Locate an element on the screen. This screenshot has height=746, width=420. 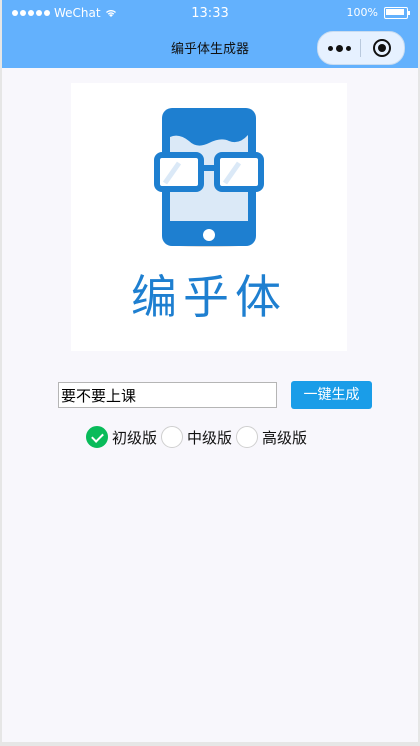
status-bar: WeChat 13:33 100% is located at coordinates (210, 13).